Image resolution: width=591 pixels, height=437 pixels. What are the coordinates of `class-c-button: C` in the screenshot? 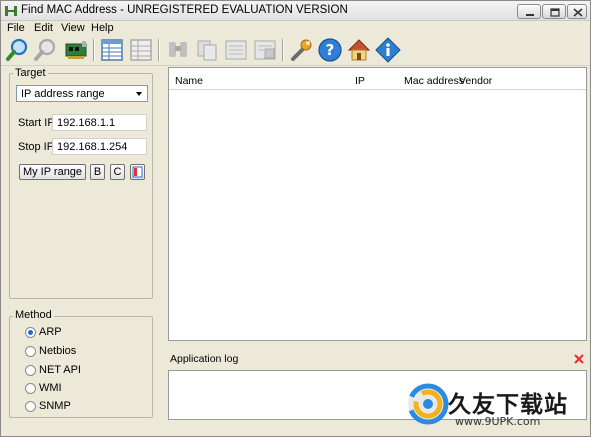 It's located at (117, 172).